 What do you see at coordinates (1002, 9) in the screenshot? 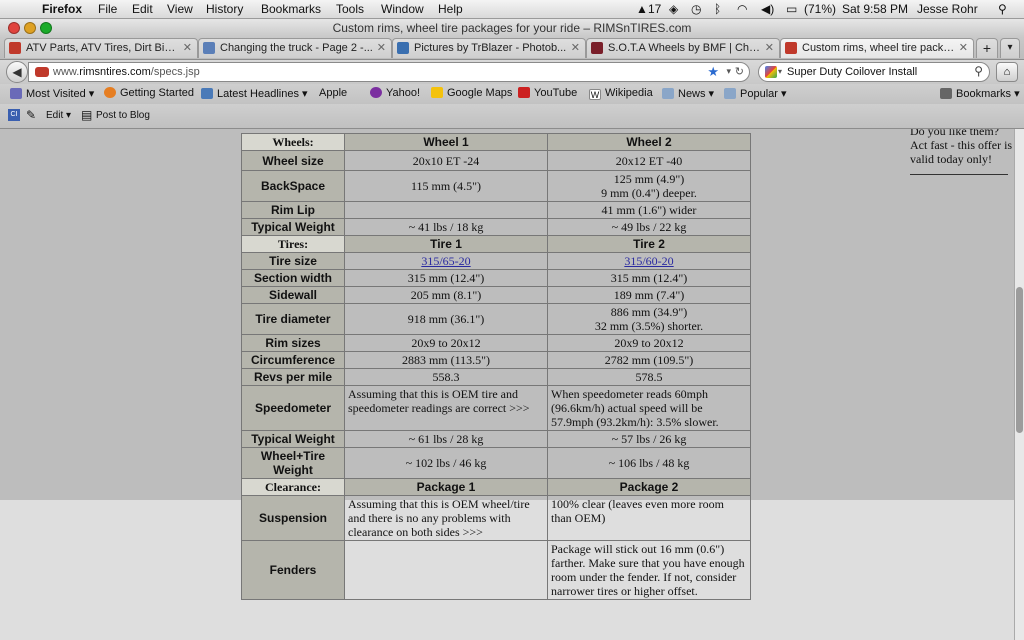
I see `spotlight-search-icon: ⚲` at bounding box center [1002, 9].